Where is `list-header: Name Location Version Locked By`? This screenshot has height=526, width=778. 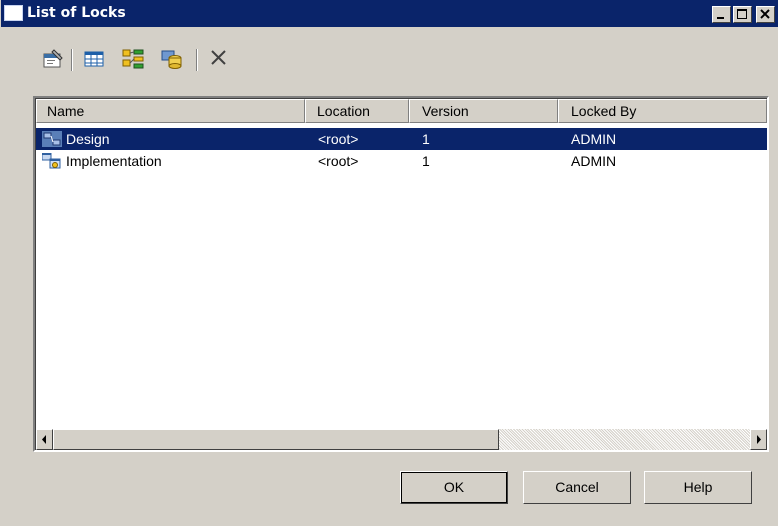 list-header: Name Location Version Locked By is located at coordinates (406, 111).